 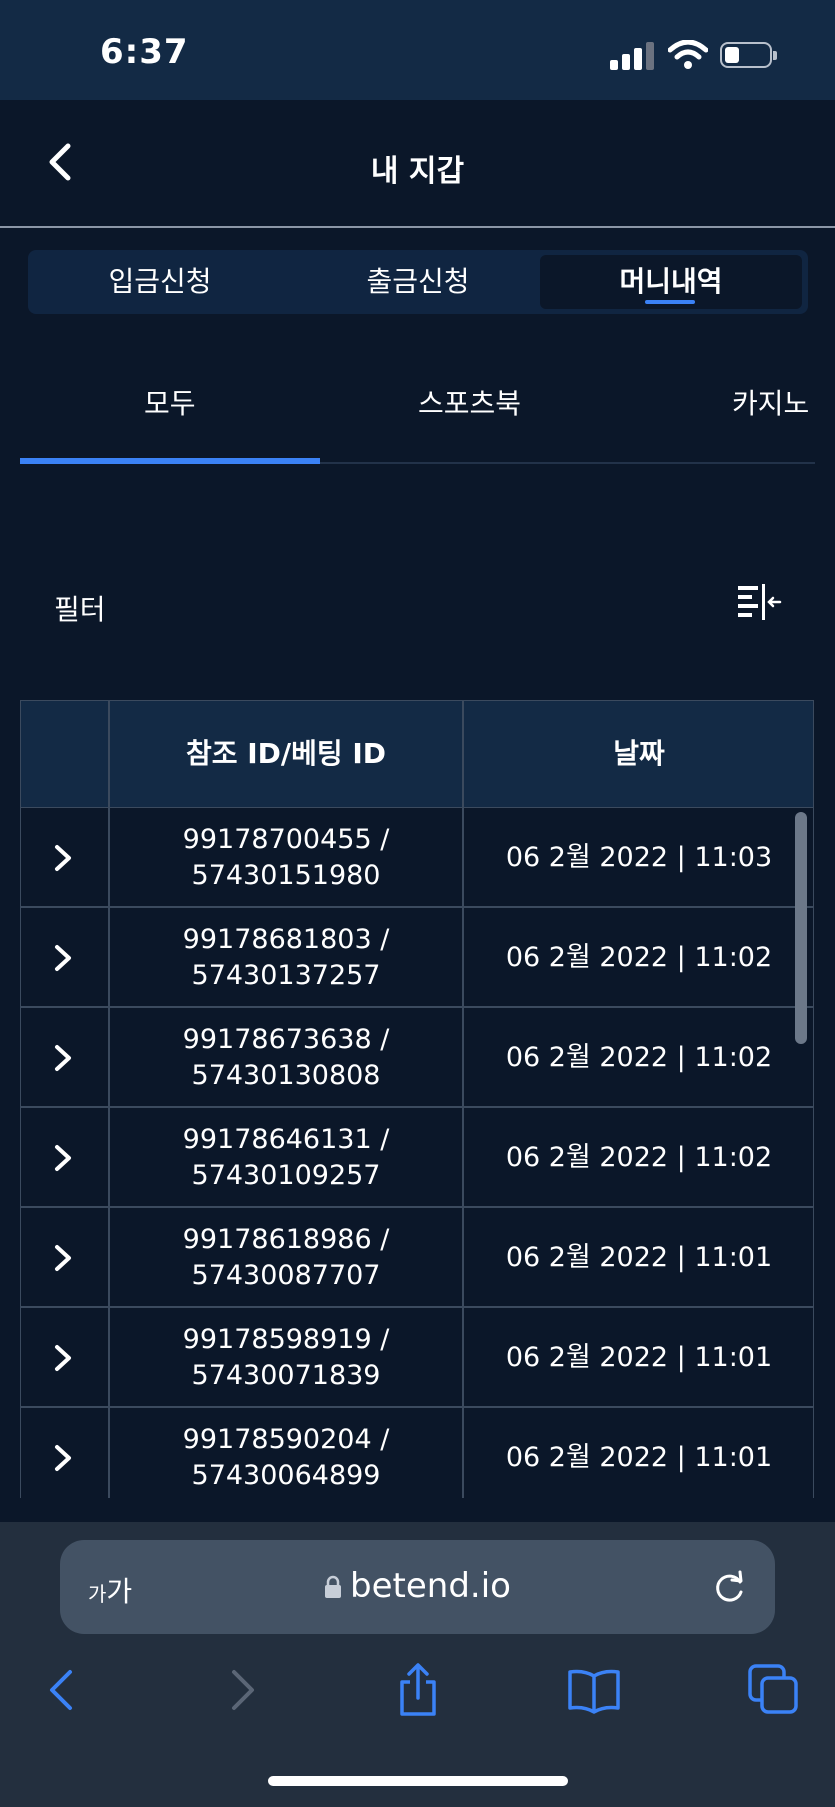 What do you see at coordinates (170, 461) in the screenshot?
I see `tab-active-indicator` at bounding box center [170, 461].